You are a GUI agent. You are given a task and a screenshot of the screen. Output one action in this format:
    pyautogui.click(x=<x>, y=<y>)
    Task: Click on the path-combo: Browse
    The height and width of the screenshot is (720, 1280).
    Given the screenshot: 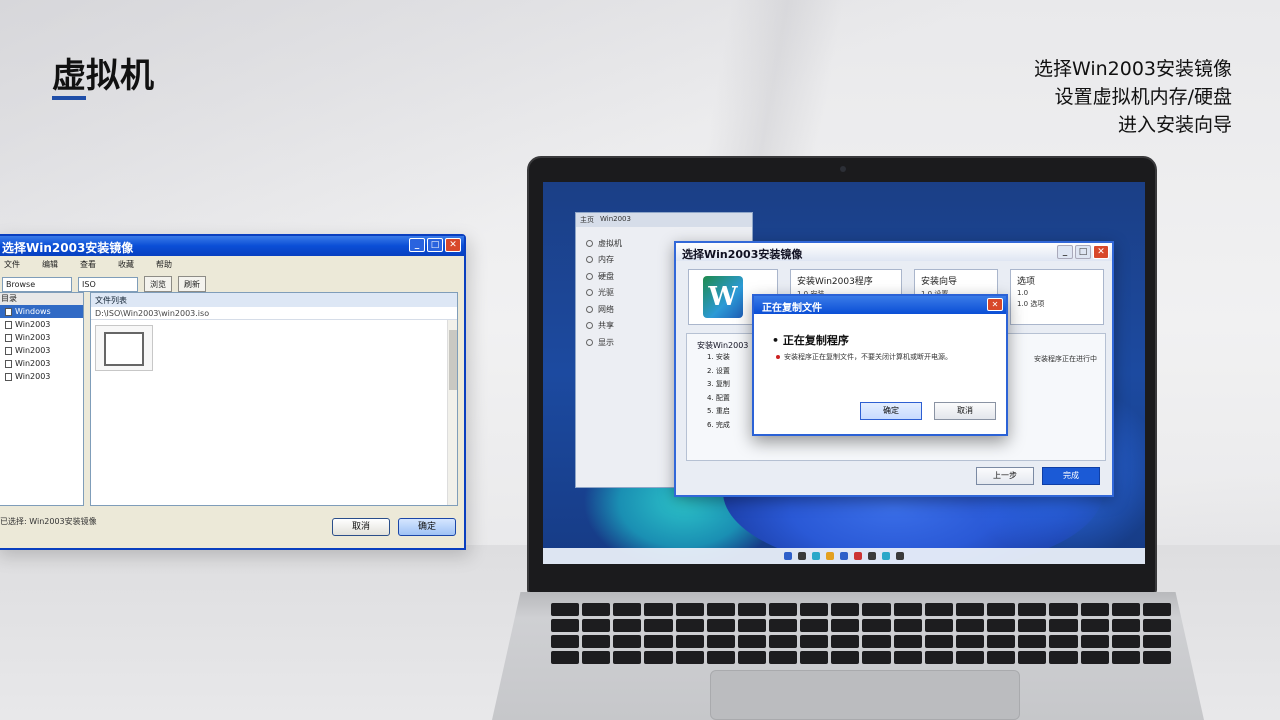 What is the action you would take?
    pyautogui.click(x=37, y=284)
    